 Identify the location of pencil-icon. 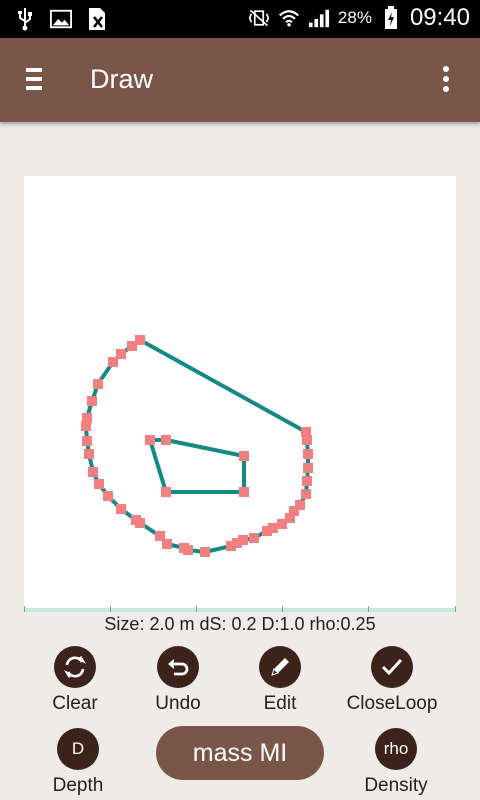
(280, 667).